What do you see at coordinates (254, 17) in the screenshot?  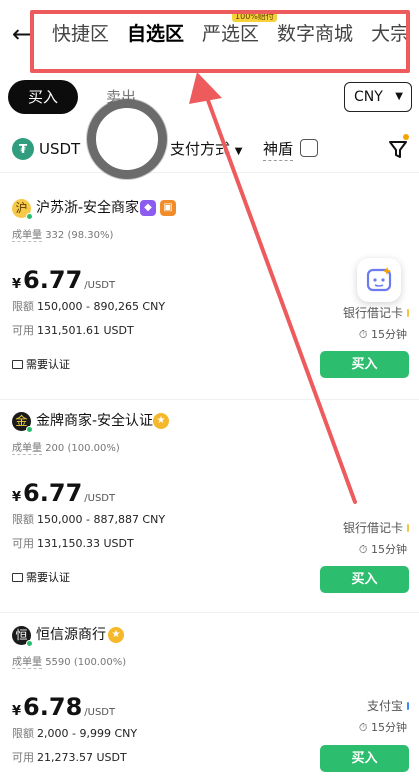 I see `compensation-badge: 100%赔付` at bounding box center [254, 17].